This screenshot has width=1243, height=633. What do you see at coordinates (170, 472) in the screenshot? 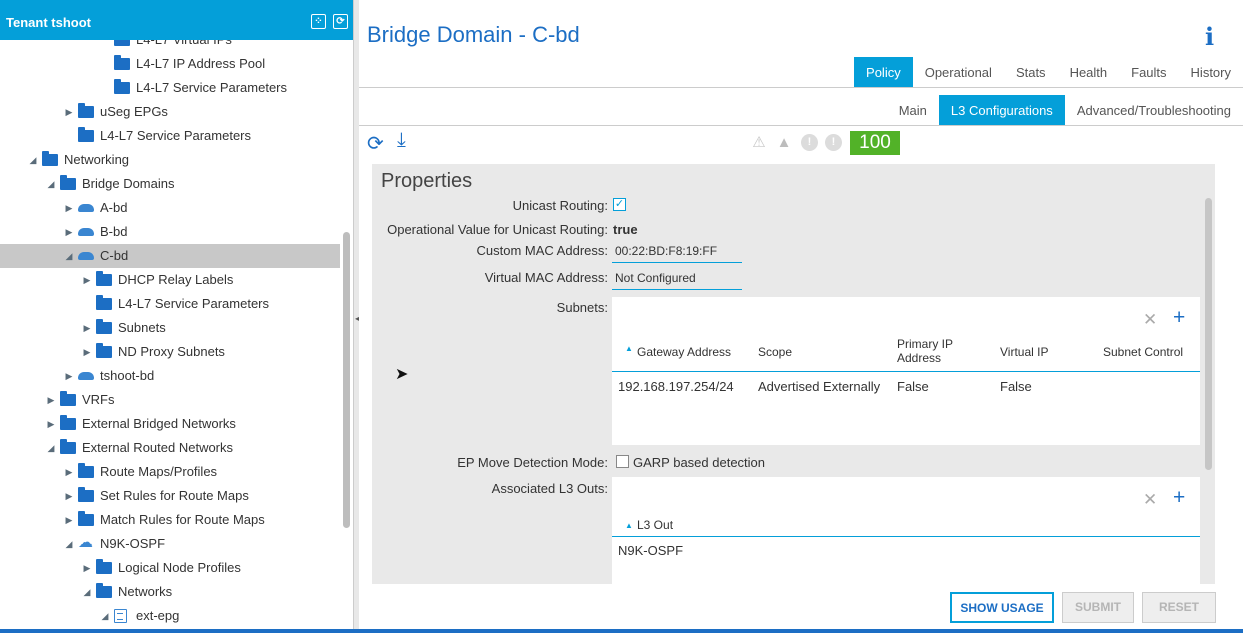
I see `tree-node: ▶ Route Maps/Profiles` at bounding box center [170, 472].